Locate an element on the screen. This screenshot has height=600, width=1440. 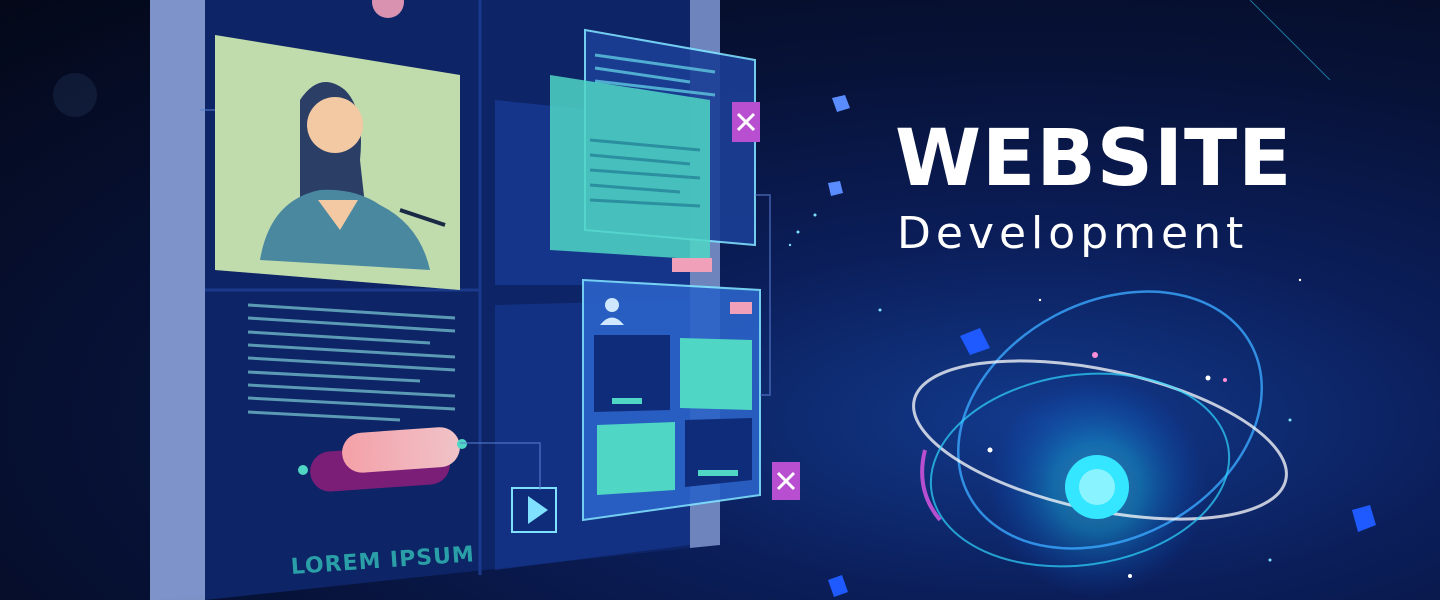
orbit-graphic is located at coordinates (1100, 443).